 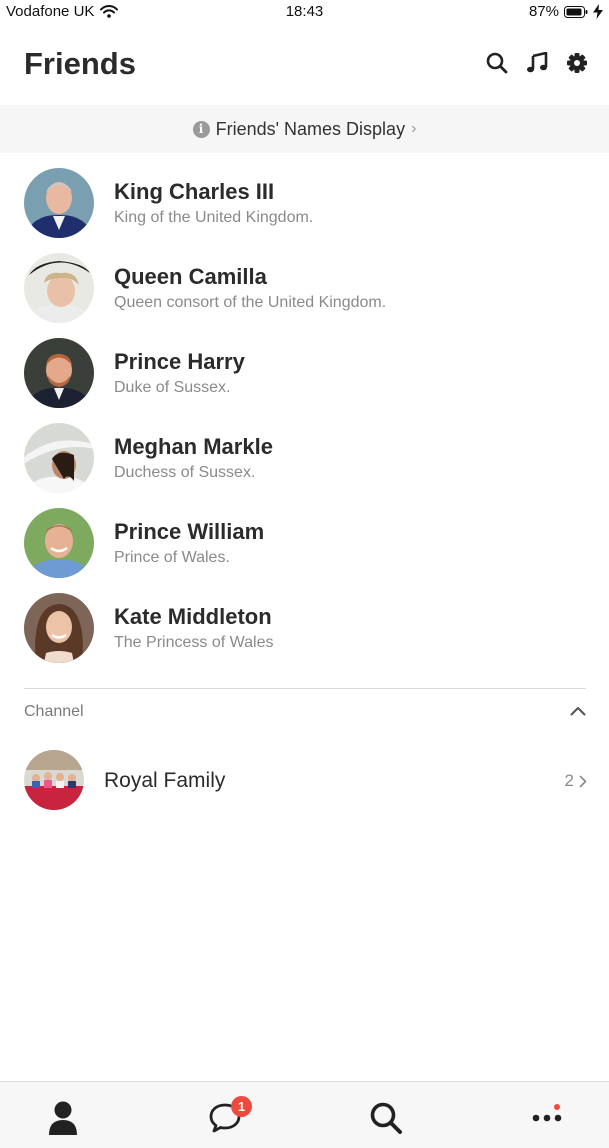 I want to click on friend-name: Prince Harry, so click(x=179, y=361).